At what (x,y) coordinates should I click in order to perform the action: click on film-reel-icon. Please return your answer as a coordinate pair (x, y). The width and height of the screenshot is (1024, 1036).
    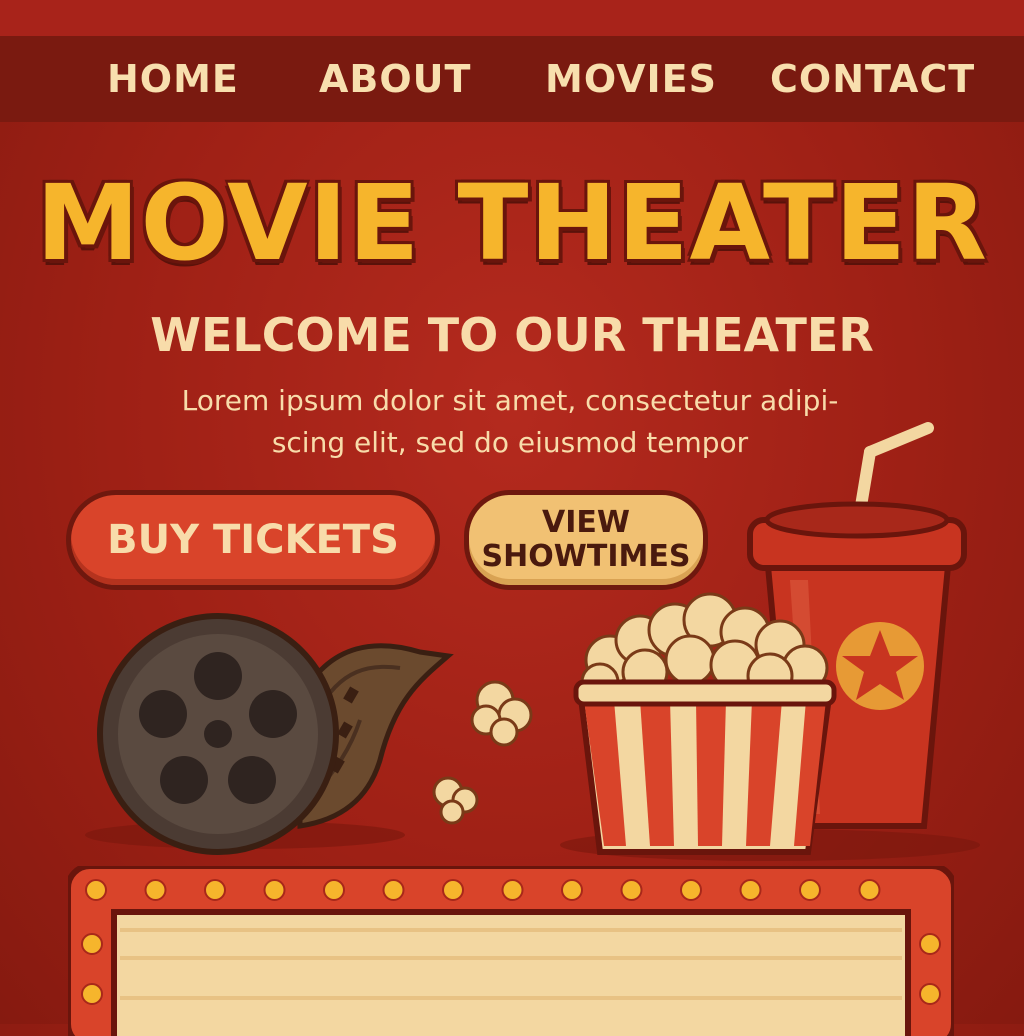
    Looking at the image, I should click on (275, 734).